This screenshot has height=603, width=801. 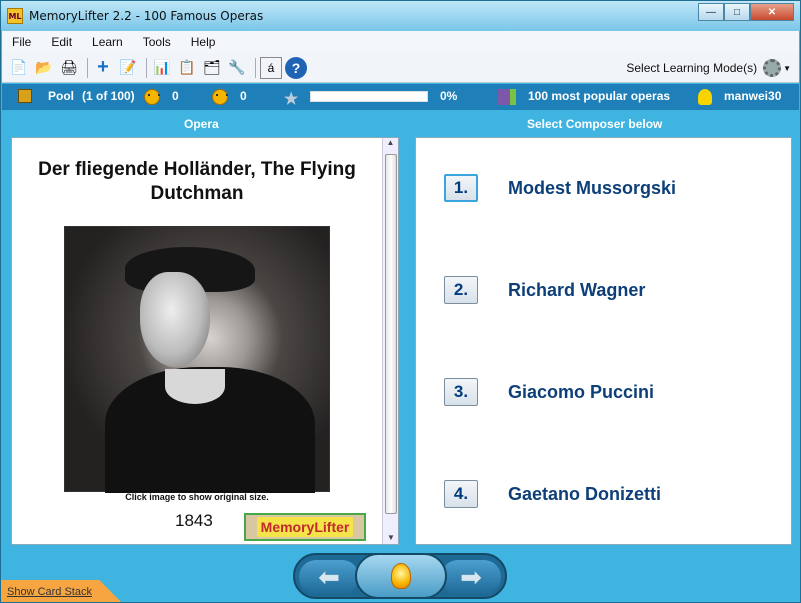 I want to click on maximize-button: □, so click(x=737, y=12).